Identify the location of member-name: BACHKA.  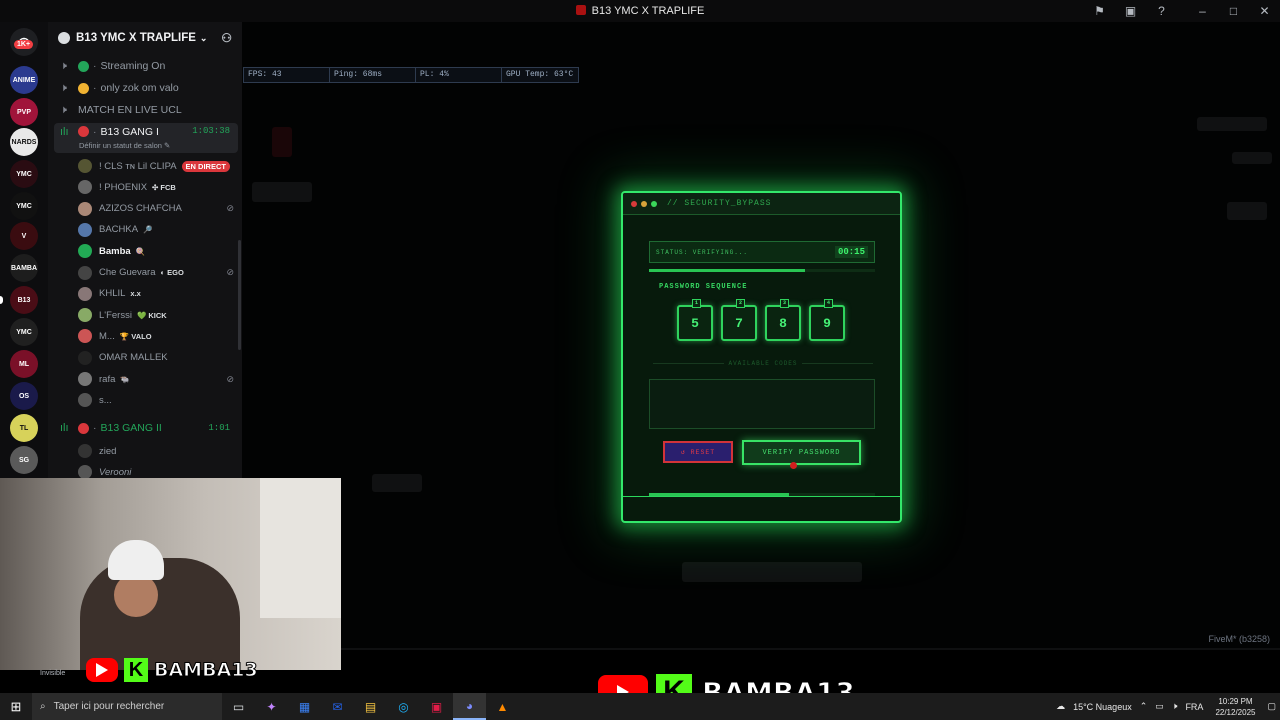
(119, 230).